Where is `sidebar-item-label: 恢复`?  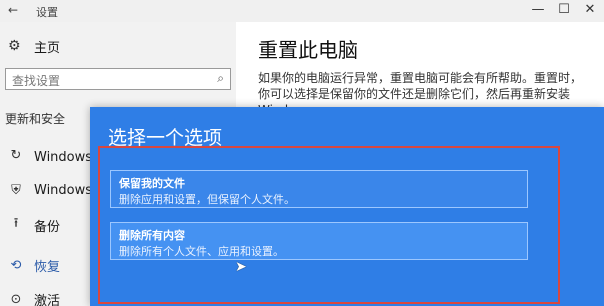
sidebar-item-label: 恢复 is located at coordinates (47, 267).